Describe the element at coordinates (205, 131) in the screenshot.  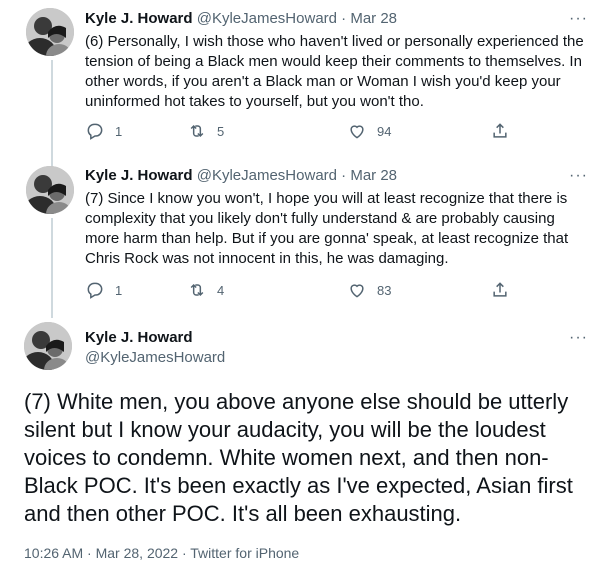
I see `retweet-button: 5` at that location.